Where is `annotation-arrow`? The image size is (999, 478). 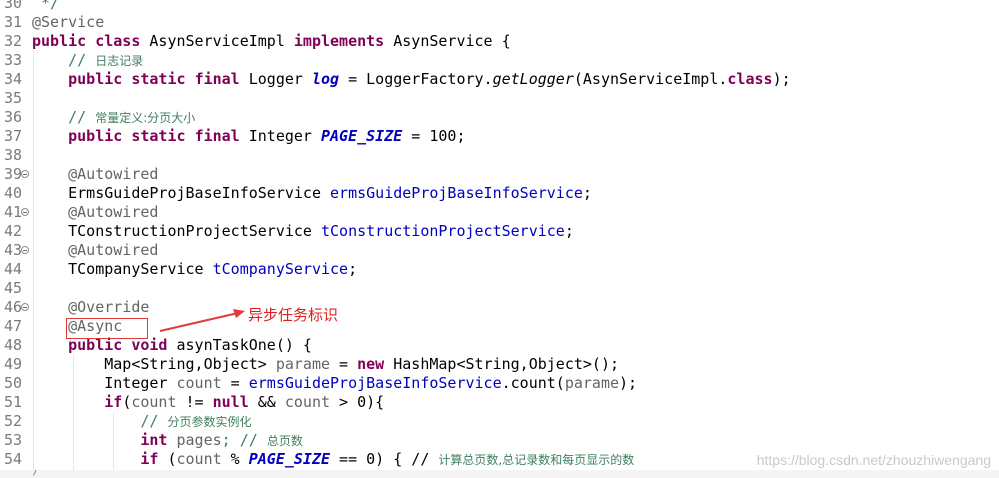
annotation-arrow is located at coordinates (202, 320).